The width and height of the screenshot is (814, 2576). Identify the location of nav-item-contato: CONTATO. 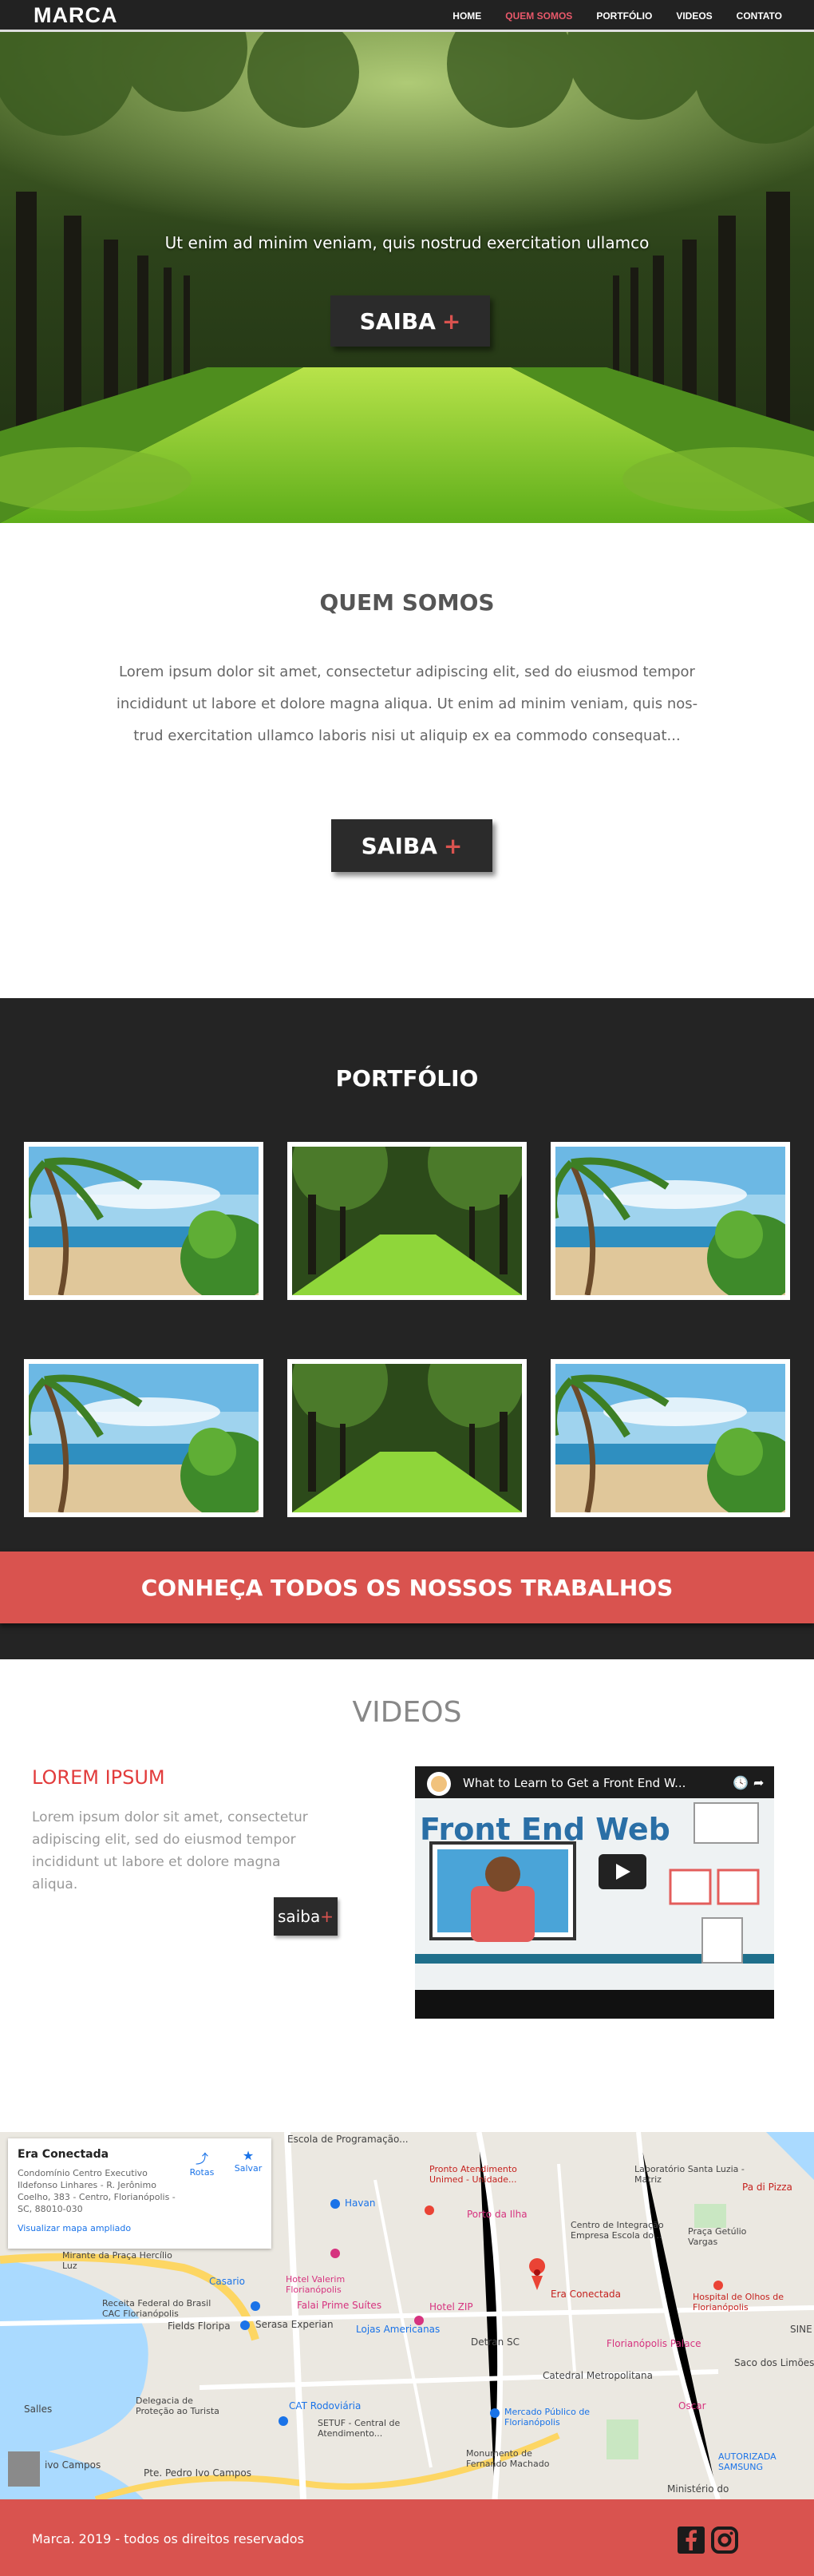
(759, 16).